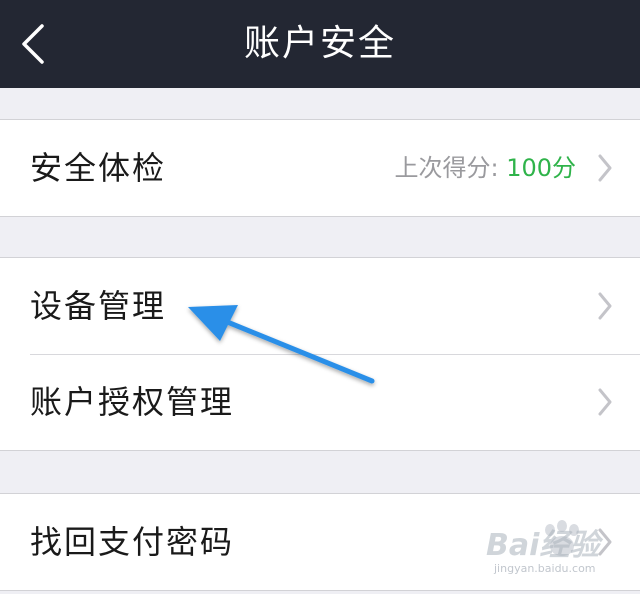 This screenshot has width=640, height=594. What do you see at coordinates (281, 344) in the screenshot?
I see `annotation-arrow-icon` at bounding box center [281, 344].